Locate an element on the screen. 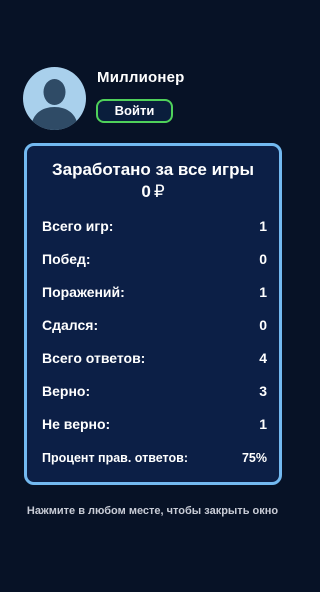 The height and width of the screenshot is (592, 320). player-name: Миллионер is located at coordinates (141, 77).